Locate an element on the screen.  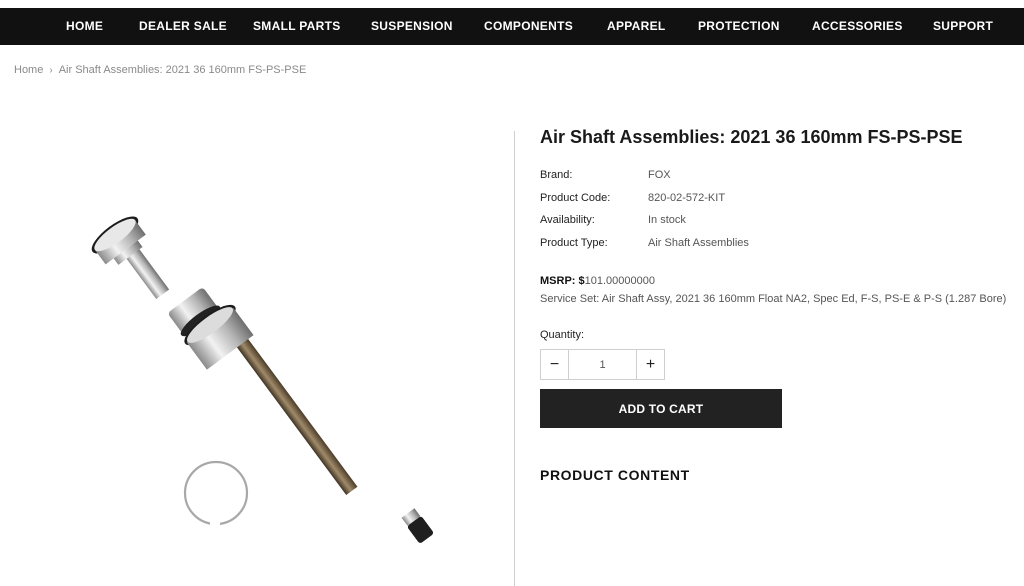
spec-label: Product Code: is located at coordinates (575, 198).